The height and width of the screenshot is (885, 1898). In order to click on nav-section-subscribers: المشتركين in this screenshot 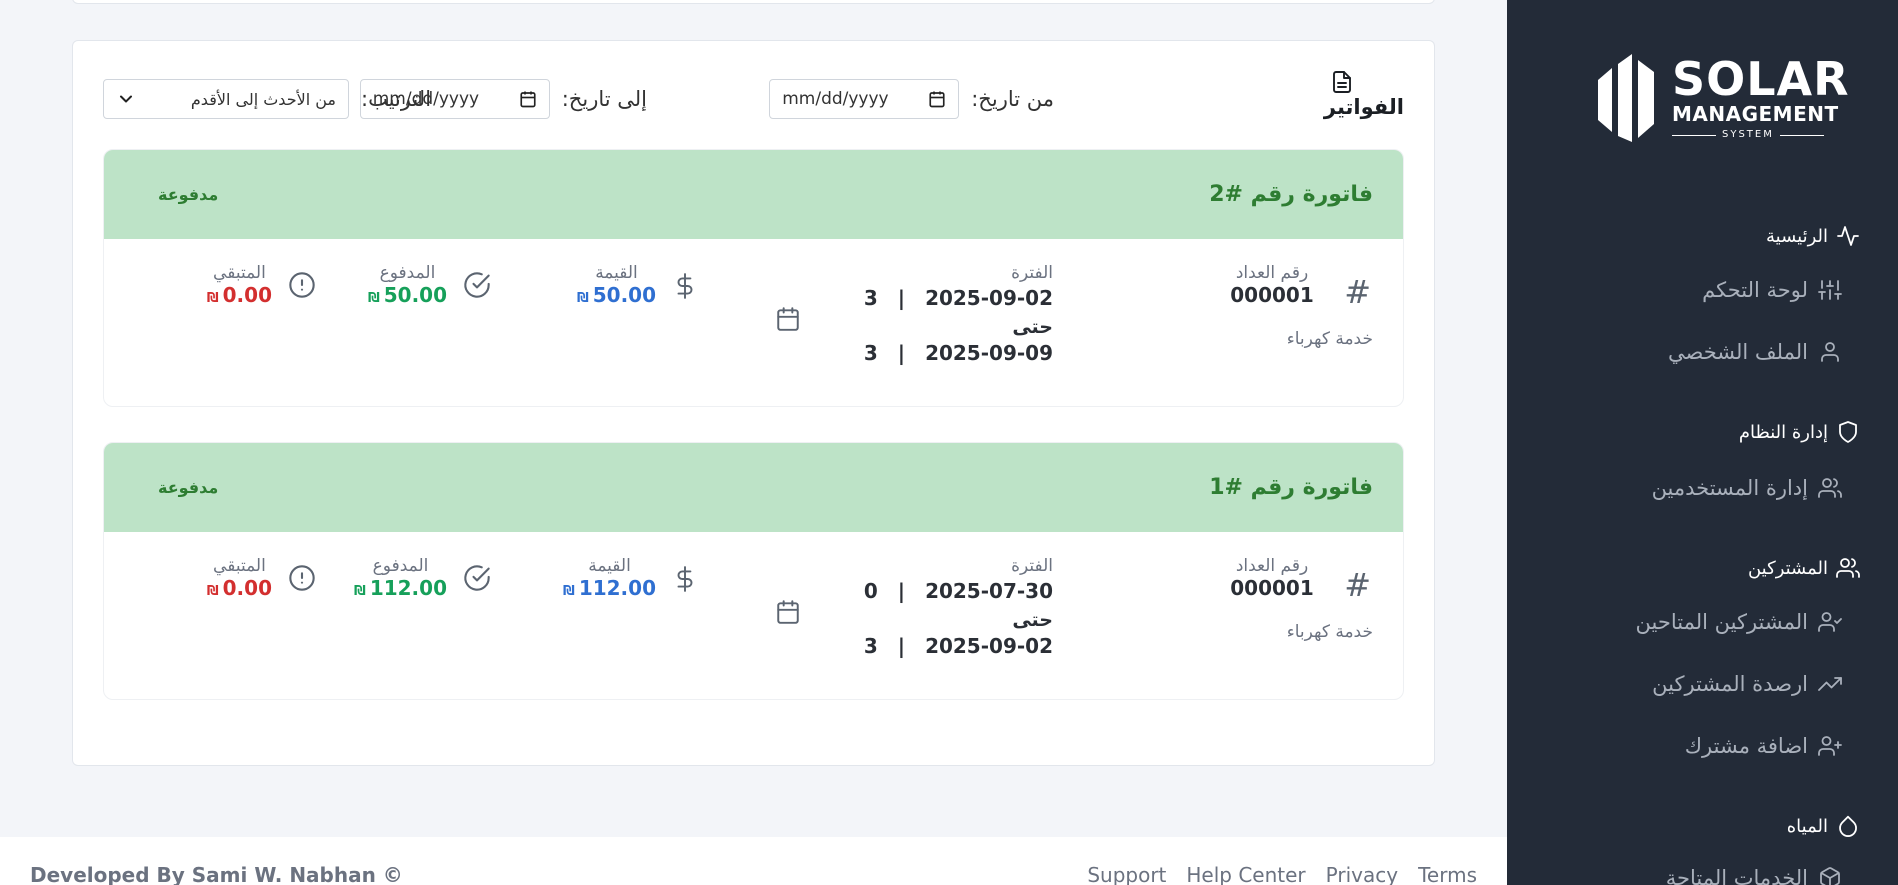, I will do `click(1804, 568)`.